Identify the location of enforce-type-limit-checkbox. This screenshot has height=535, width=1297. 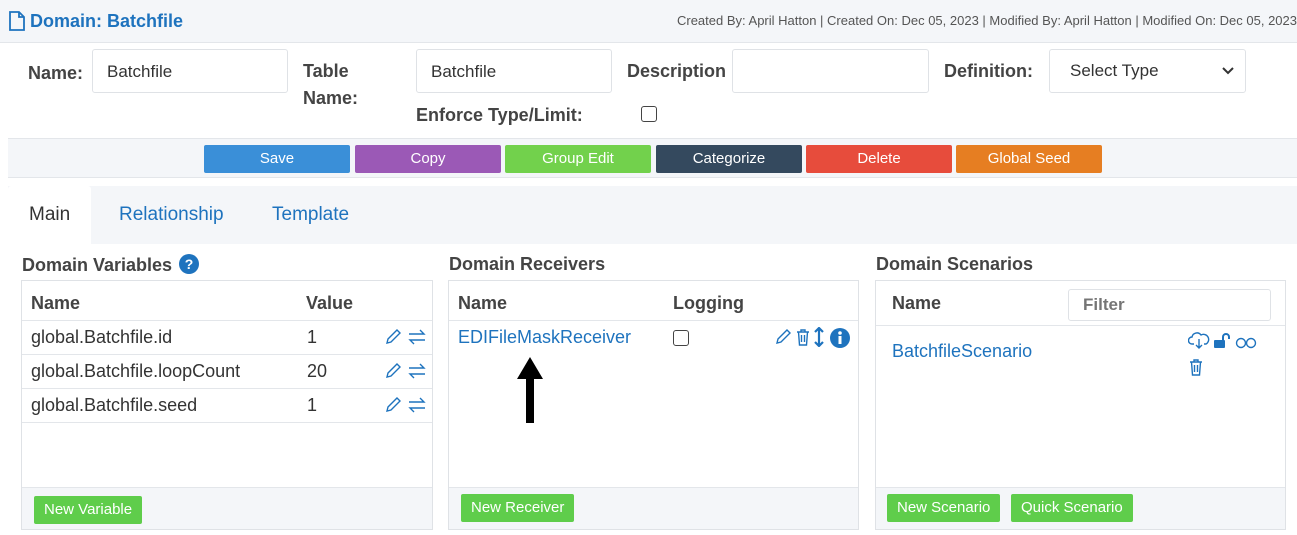
(649, 114).